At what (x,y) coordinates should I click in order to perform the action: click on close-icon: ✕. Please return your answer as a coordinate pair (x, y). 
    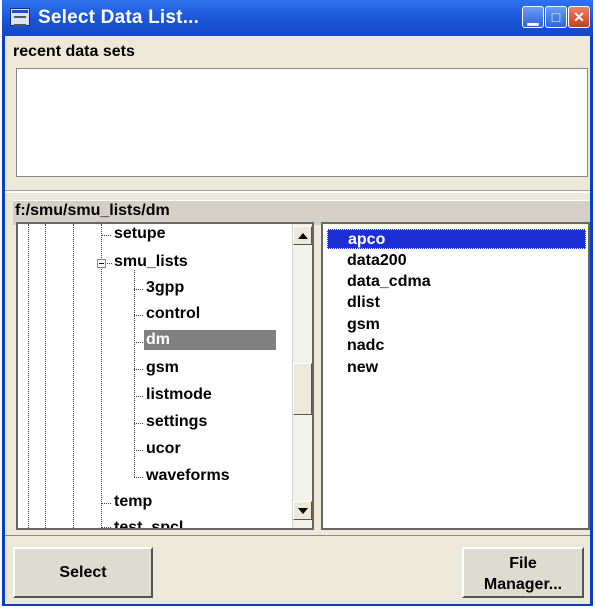
    Looking at the image, I should click on (579, 17).